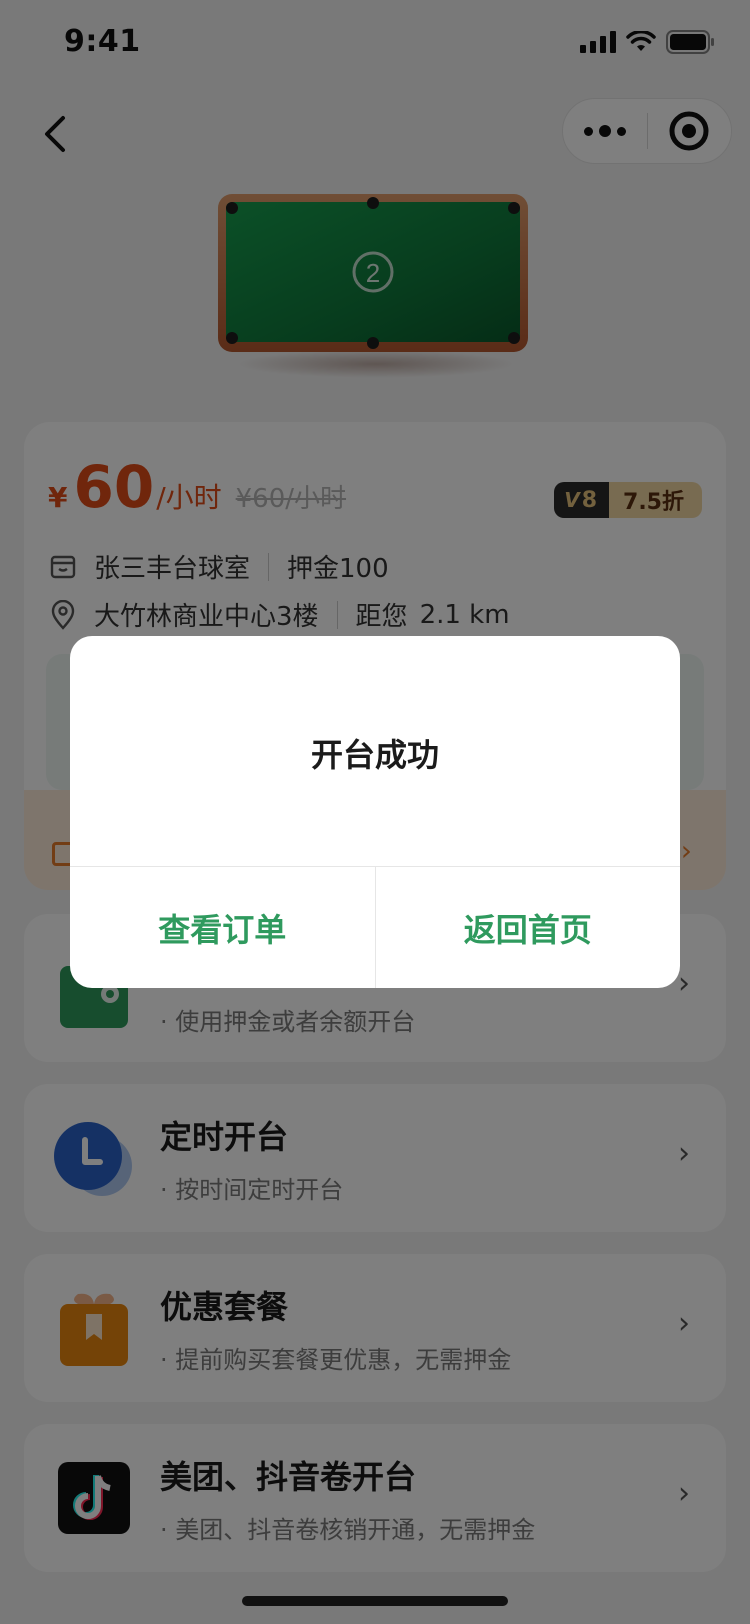 The height and width of the screenshot is (1624, 750). Describe the element at coordinates (375, 1601) in the screenshot. I see `home-indicator` at that location.